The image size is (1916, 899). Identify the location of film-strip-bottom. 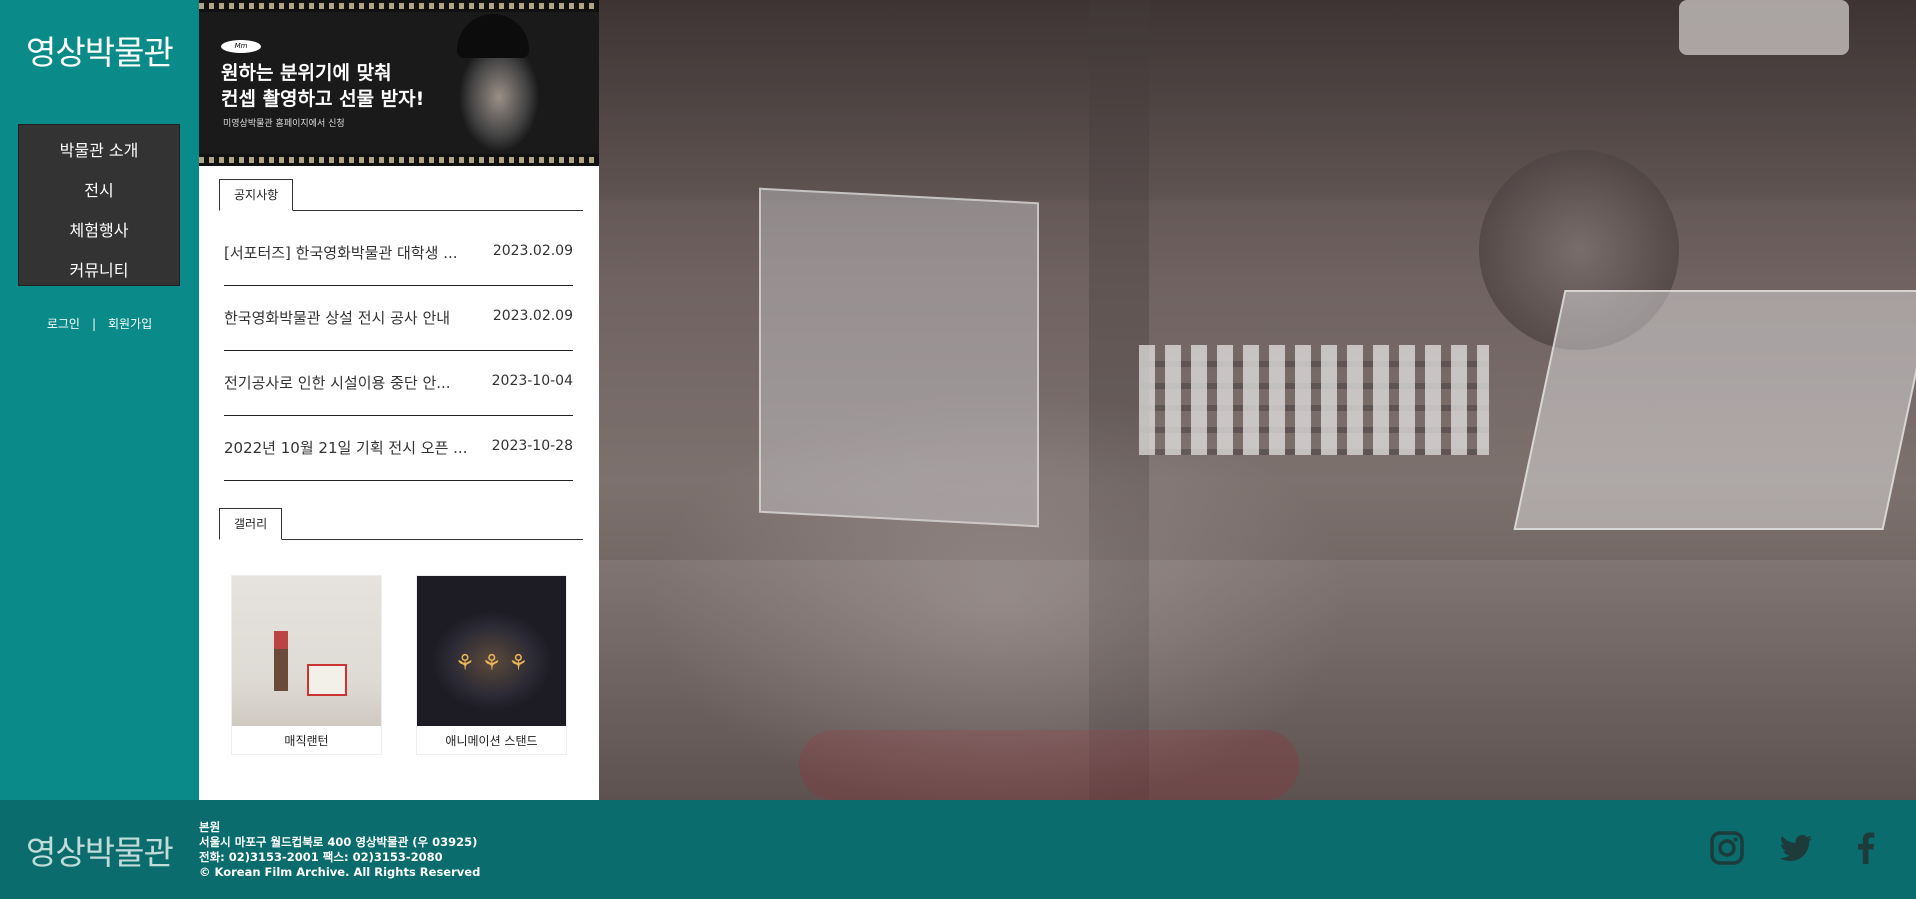
(399, 160).